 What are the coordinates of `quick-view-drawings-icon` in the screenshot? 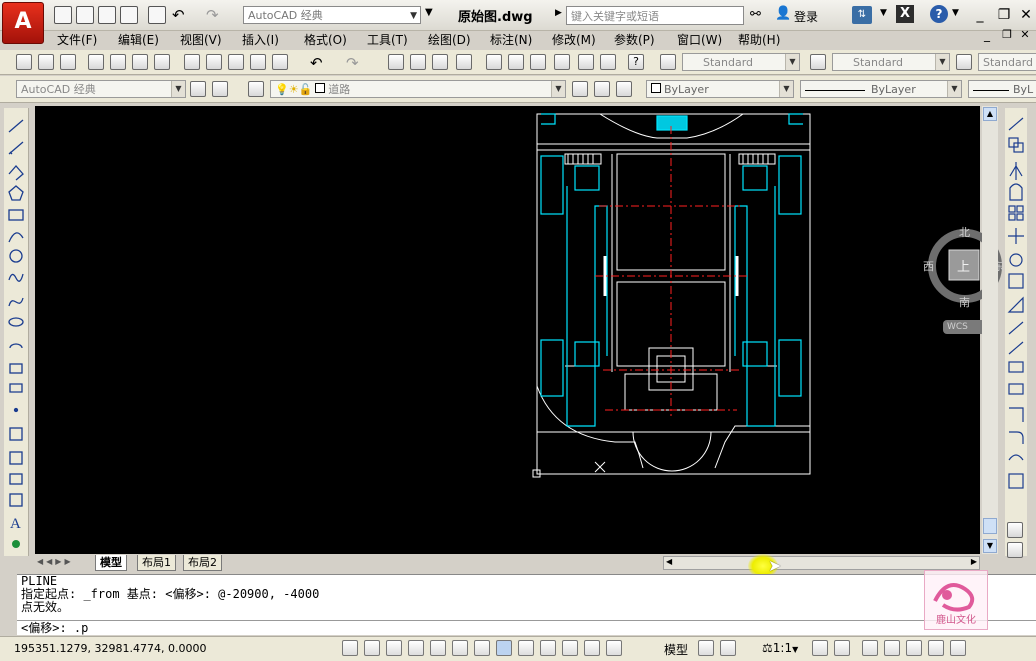 It's located at (728, 648).